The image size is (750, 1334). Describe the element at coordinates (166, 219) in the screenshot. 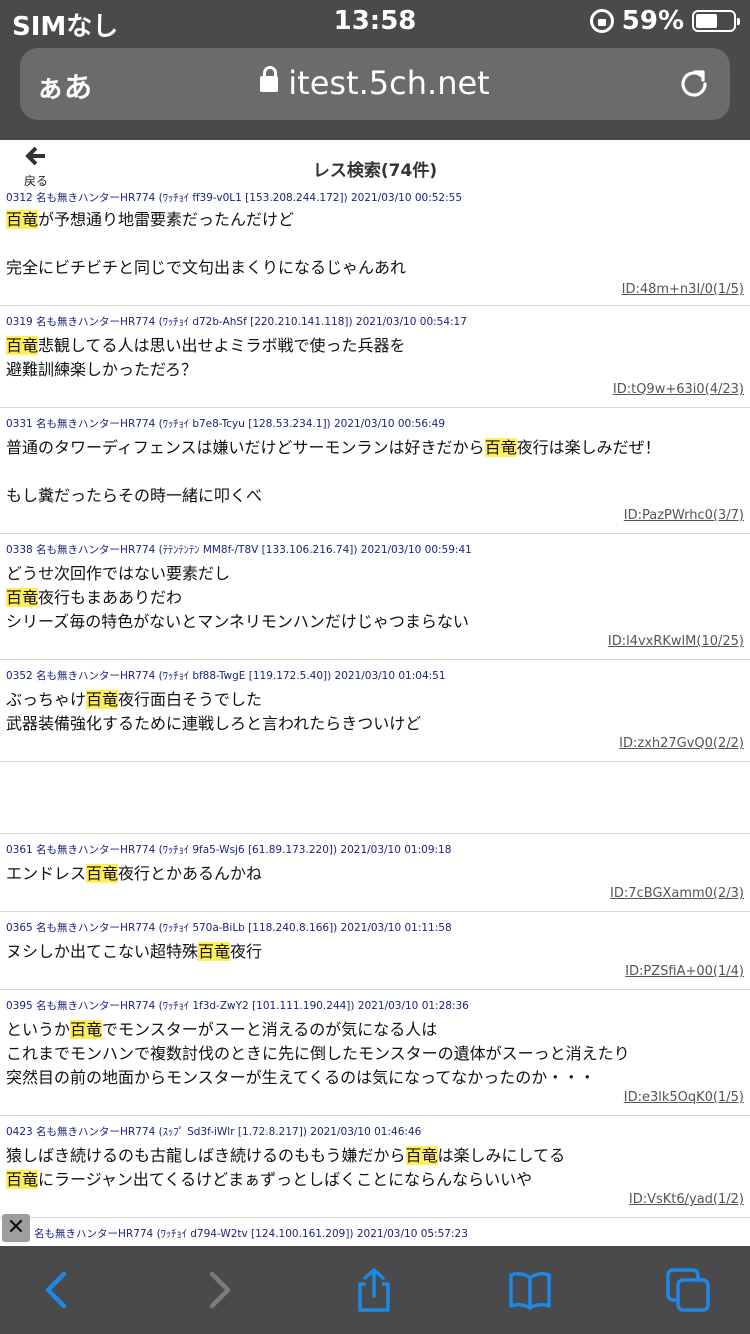

I see `post-text: が予想通り地雷要素だったんだけど` at that location.